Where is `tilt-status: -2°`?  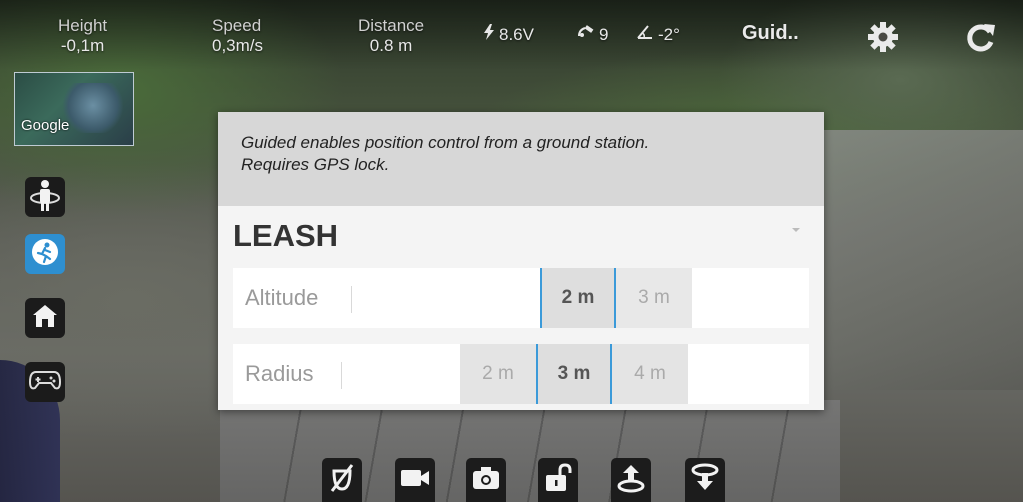 tilt-status: -2° is located at coordinates (658, 34).